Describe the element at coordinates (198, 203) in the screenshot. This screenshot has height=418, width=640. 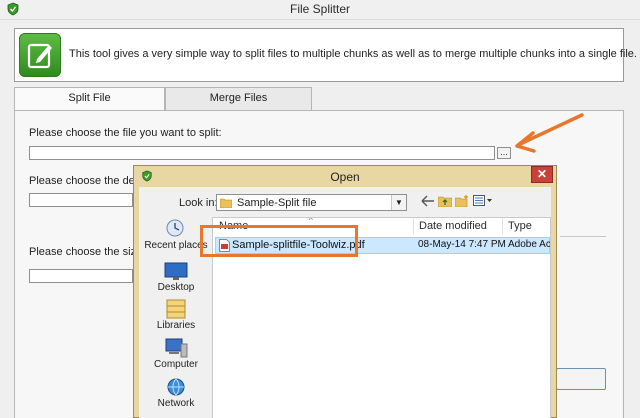
I see `look-in-label: Look in:` at that location.